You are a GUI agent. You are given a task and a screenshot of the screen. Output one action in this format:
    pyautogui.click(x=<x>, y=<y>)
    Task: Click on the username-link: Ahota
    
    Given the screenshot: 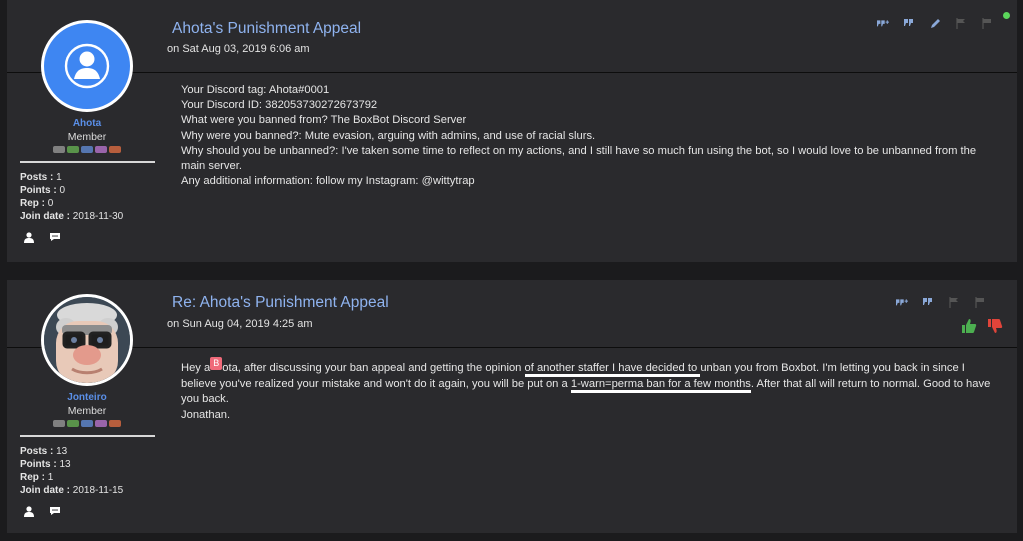 What is the action you would take?
    pyautogui.click(x=87, y=123)
    